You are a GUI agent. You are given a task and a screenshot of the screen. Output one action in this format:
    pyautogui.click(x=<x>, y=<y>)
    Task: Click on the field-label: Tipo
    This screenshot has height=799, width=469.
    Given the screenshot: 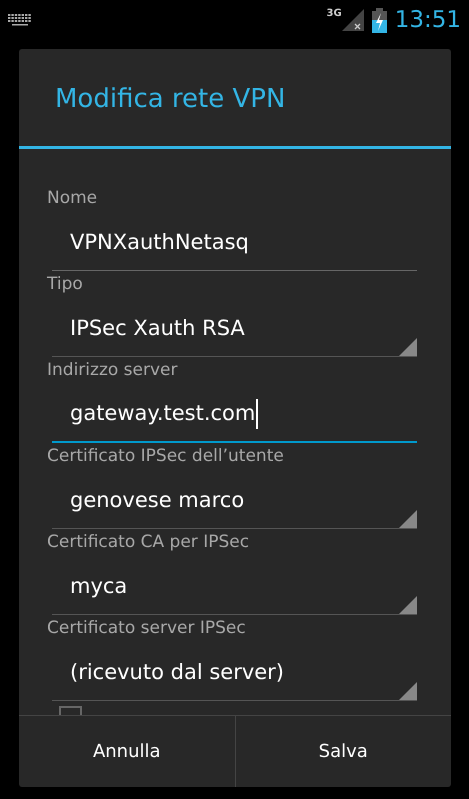 What is the action you would take?
    pyautogui.click(x=65, y=284)
    